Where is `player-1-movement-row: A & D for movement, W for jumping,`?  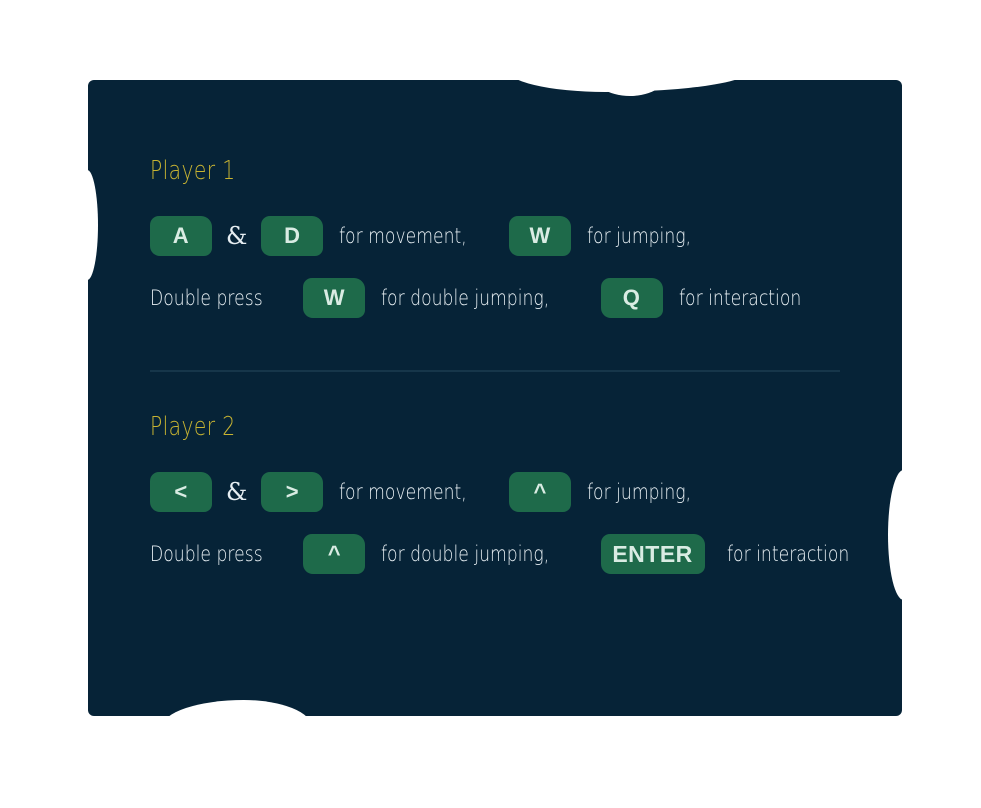
player-1-movement-row: A & D for movement, W for jumping, is located at coordinates (500, 236).